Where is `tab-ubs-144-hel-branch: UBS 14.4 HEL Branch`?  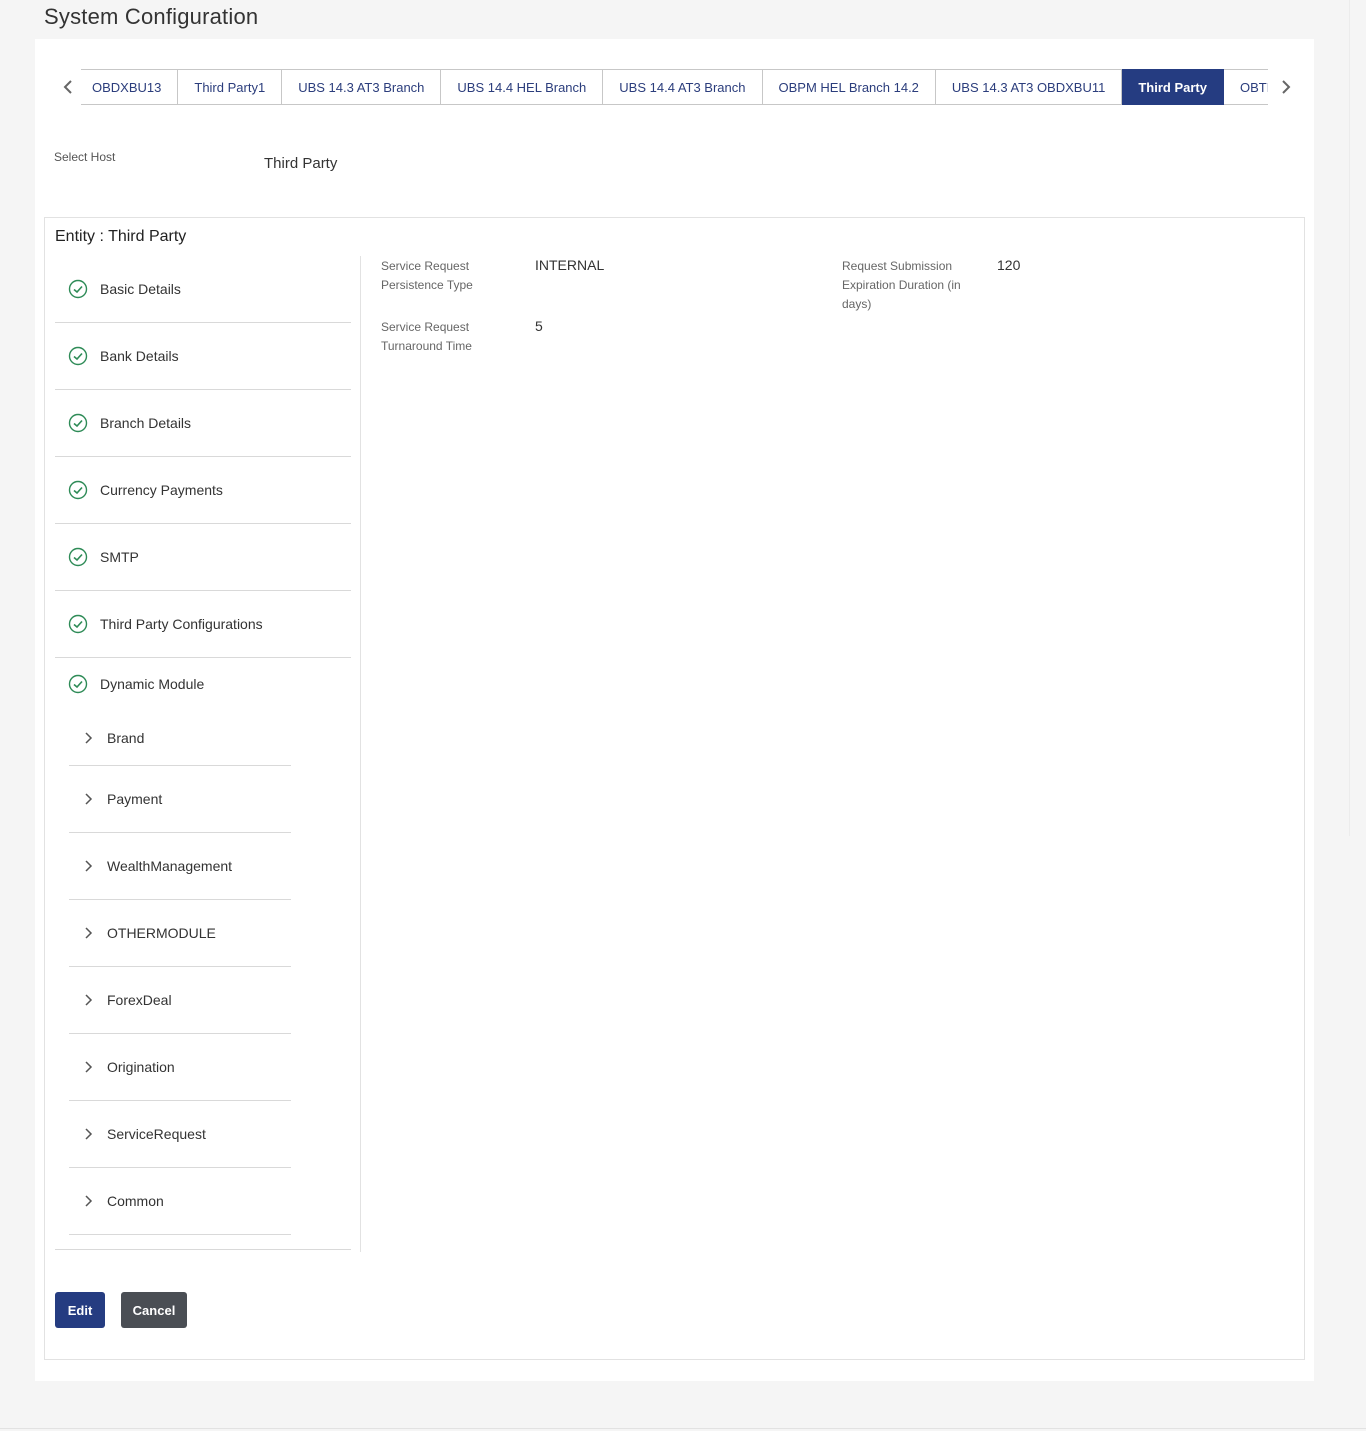
tab-ubs-144-hel-branch: UBS 14.4 HEL Branch is located at coordinates (522, 87).